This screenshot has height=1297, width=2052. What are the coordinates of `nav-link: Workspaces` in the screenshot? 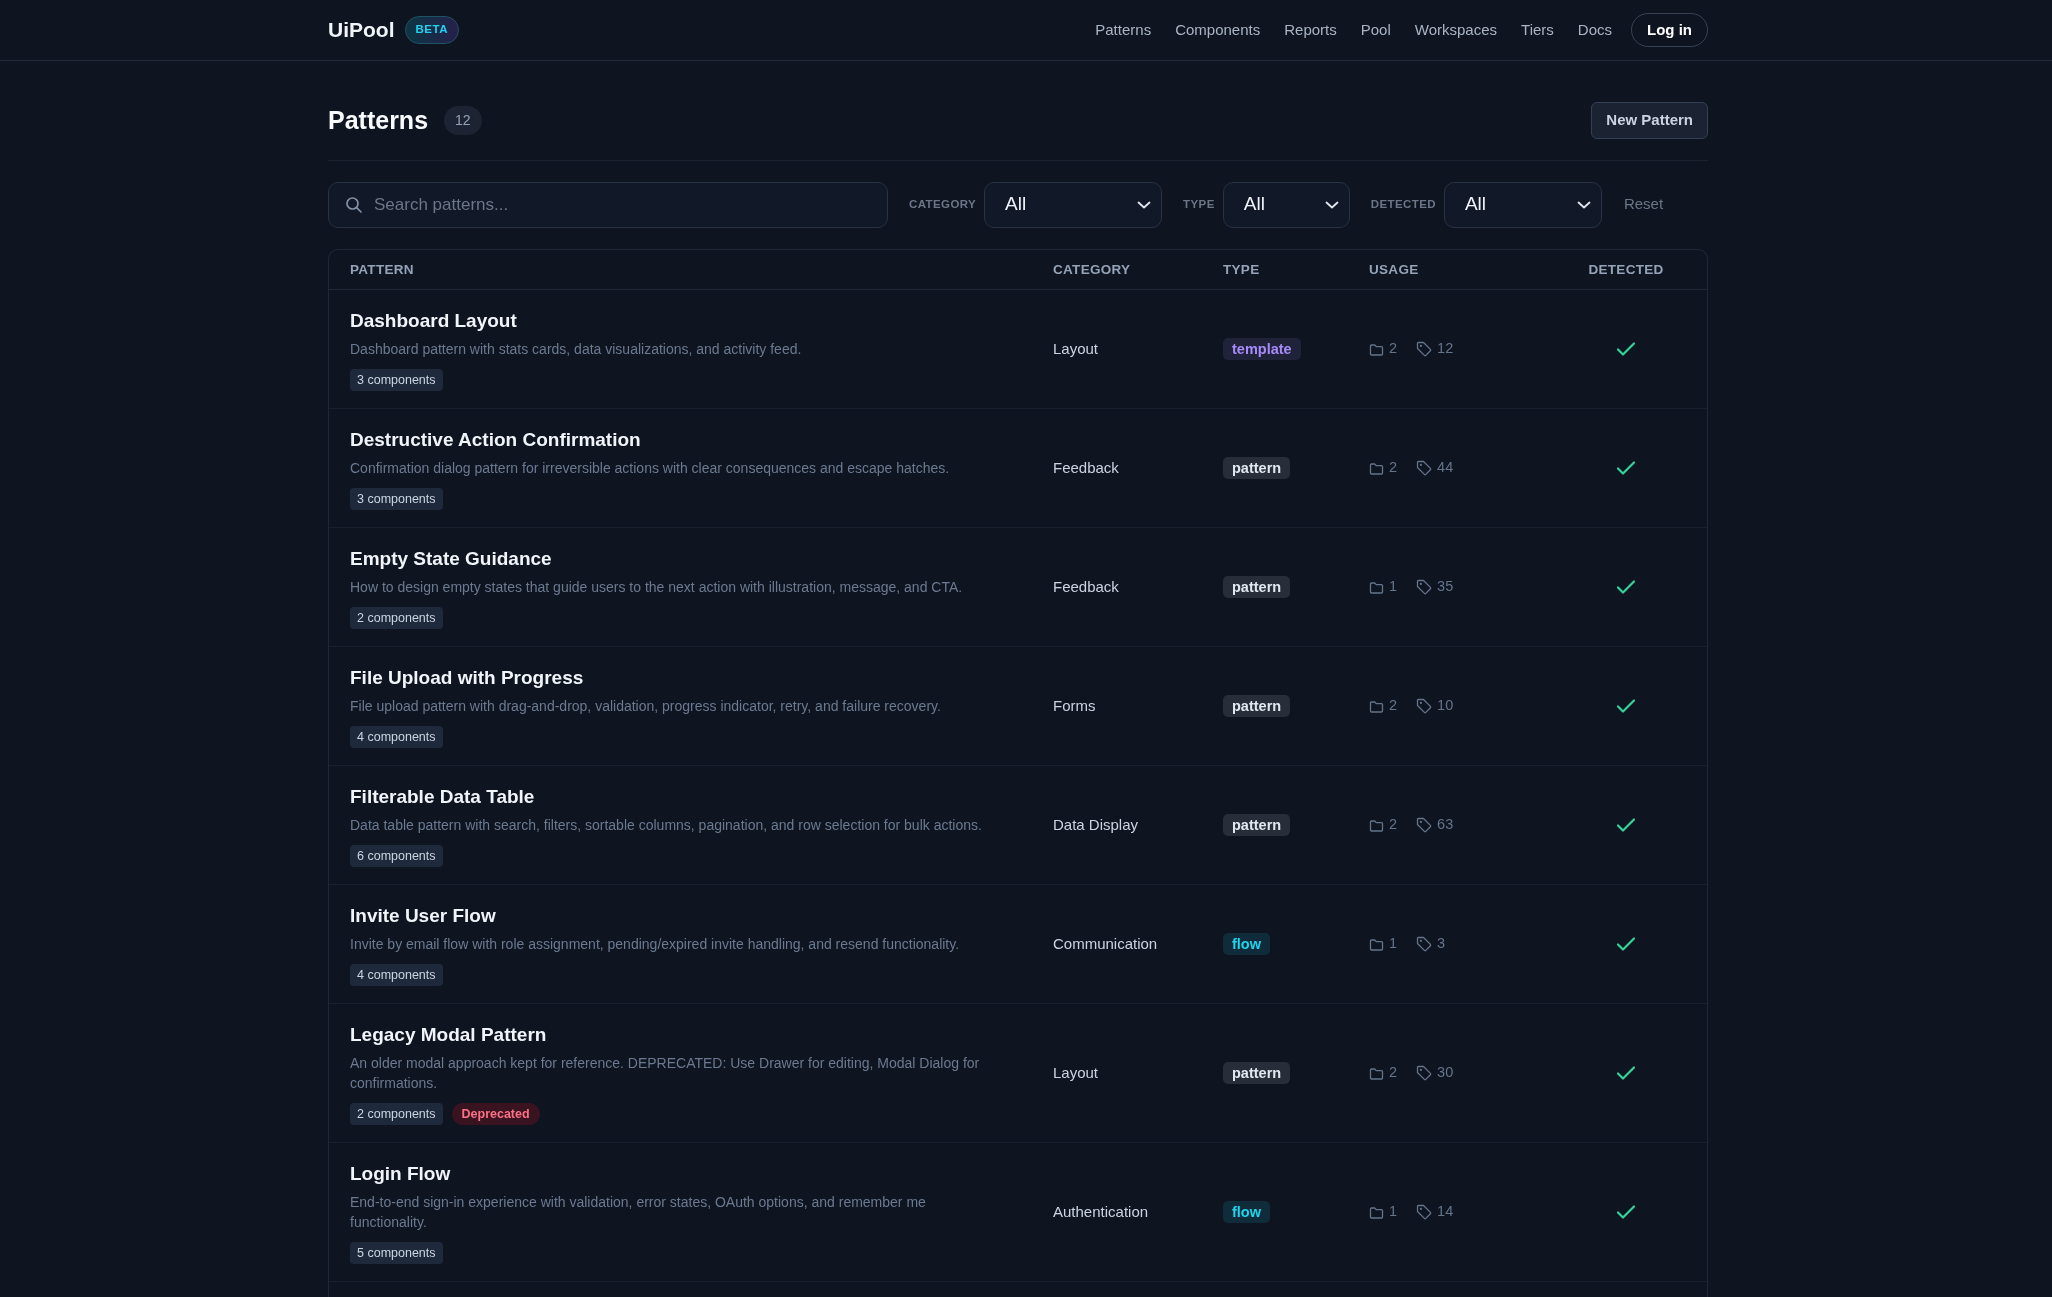 It's located at (1456, 30).